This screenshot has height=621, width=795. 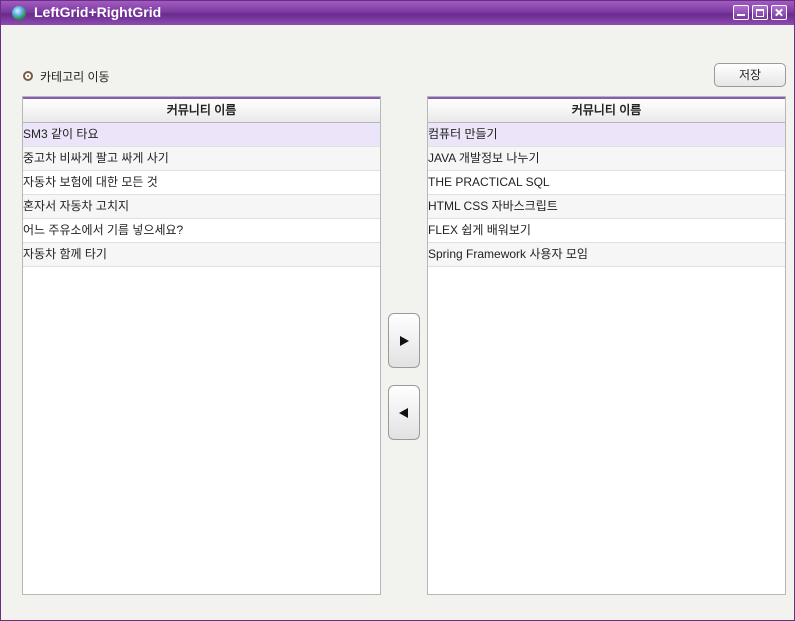 I want to click on minimize-button, so click(x=741, y=12).